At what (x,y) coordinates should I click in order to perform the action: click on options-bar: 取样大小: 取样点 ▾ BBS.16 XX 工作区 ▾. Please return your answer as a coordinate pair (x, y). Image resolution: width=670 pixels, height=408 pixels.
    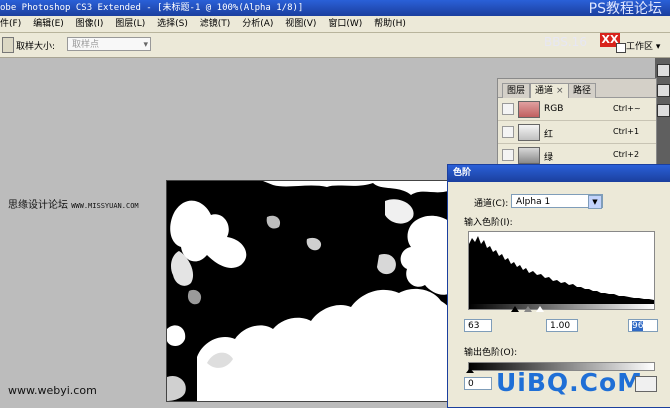
    Looking at the image, I should click on (335, 45).